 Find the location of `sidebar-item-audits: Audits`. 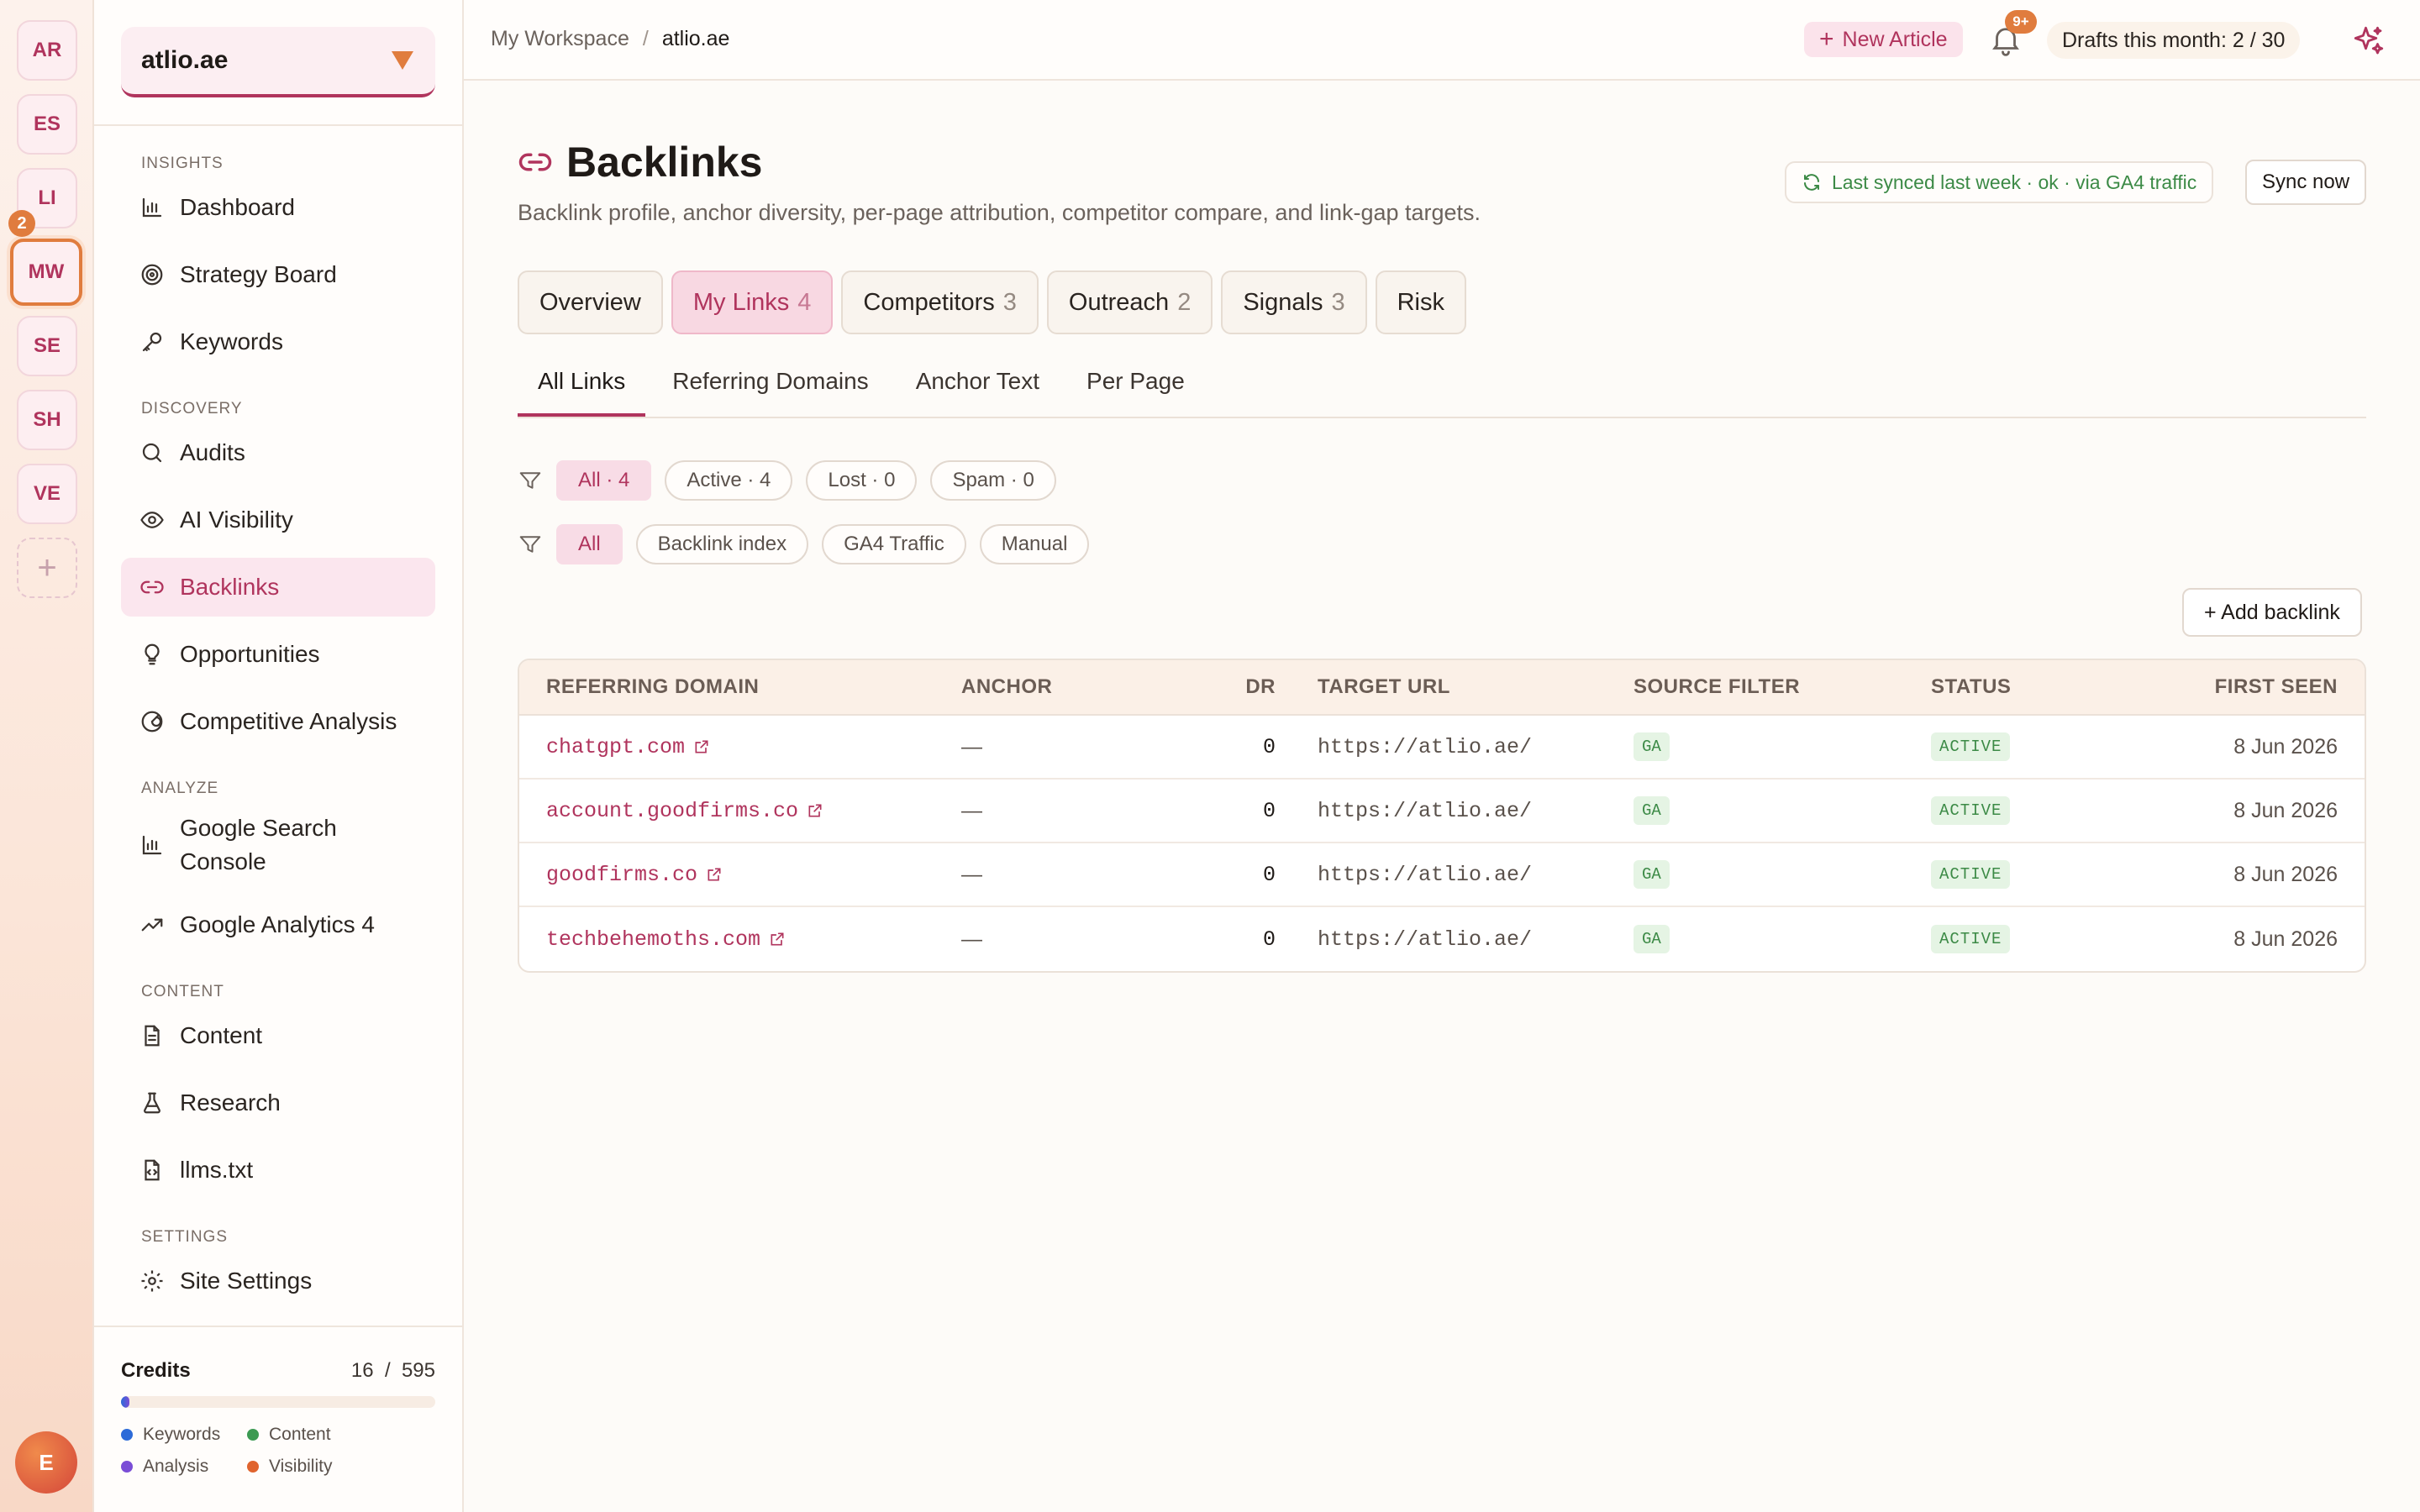

sidebar-item-audits: Audits is located at coordinates (278, 452).